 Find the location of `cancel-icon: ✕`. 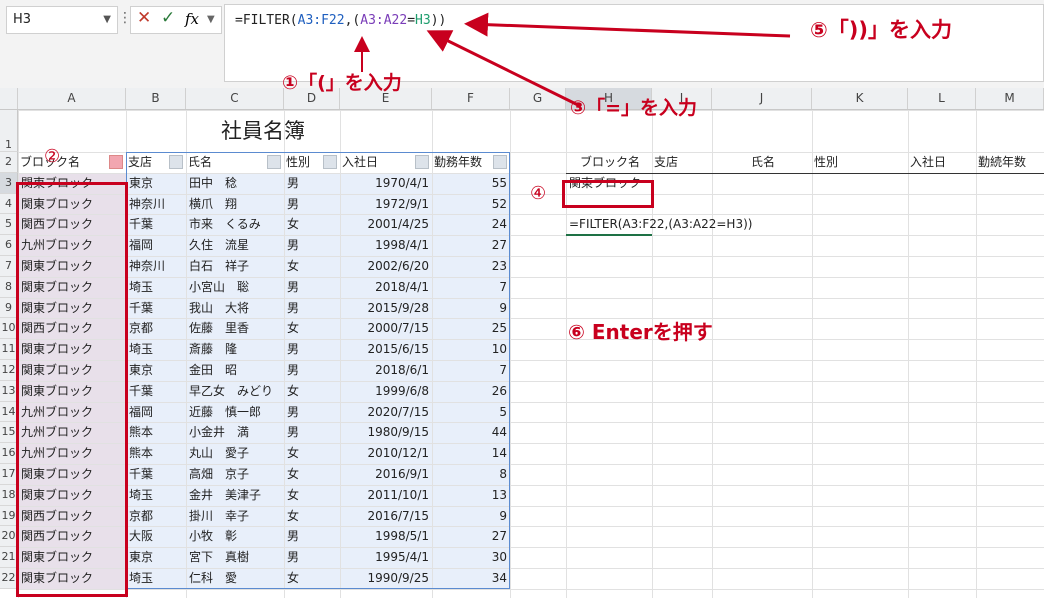

cancel-icon: ✕ is located at coordinates (144, 18).